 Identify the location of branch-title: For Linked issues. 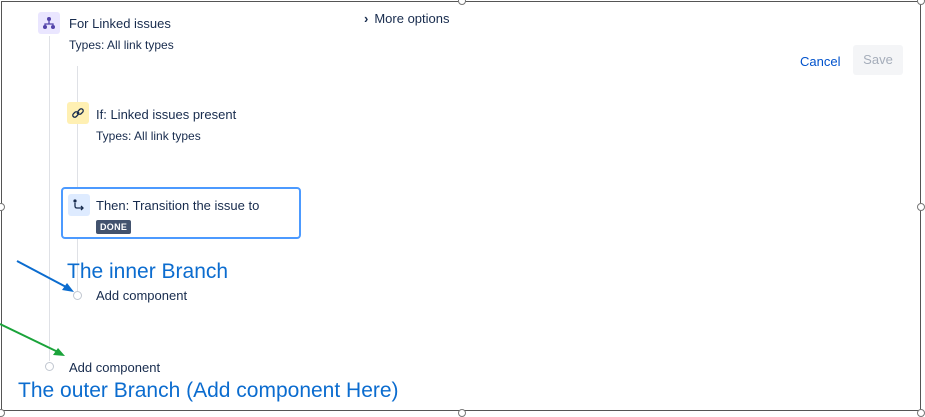
(120, 23).